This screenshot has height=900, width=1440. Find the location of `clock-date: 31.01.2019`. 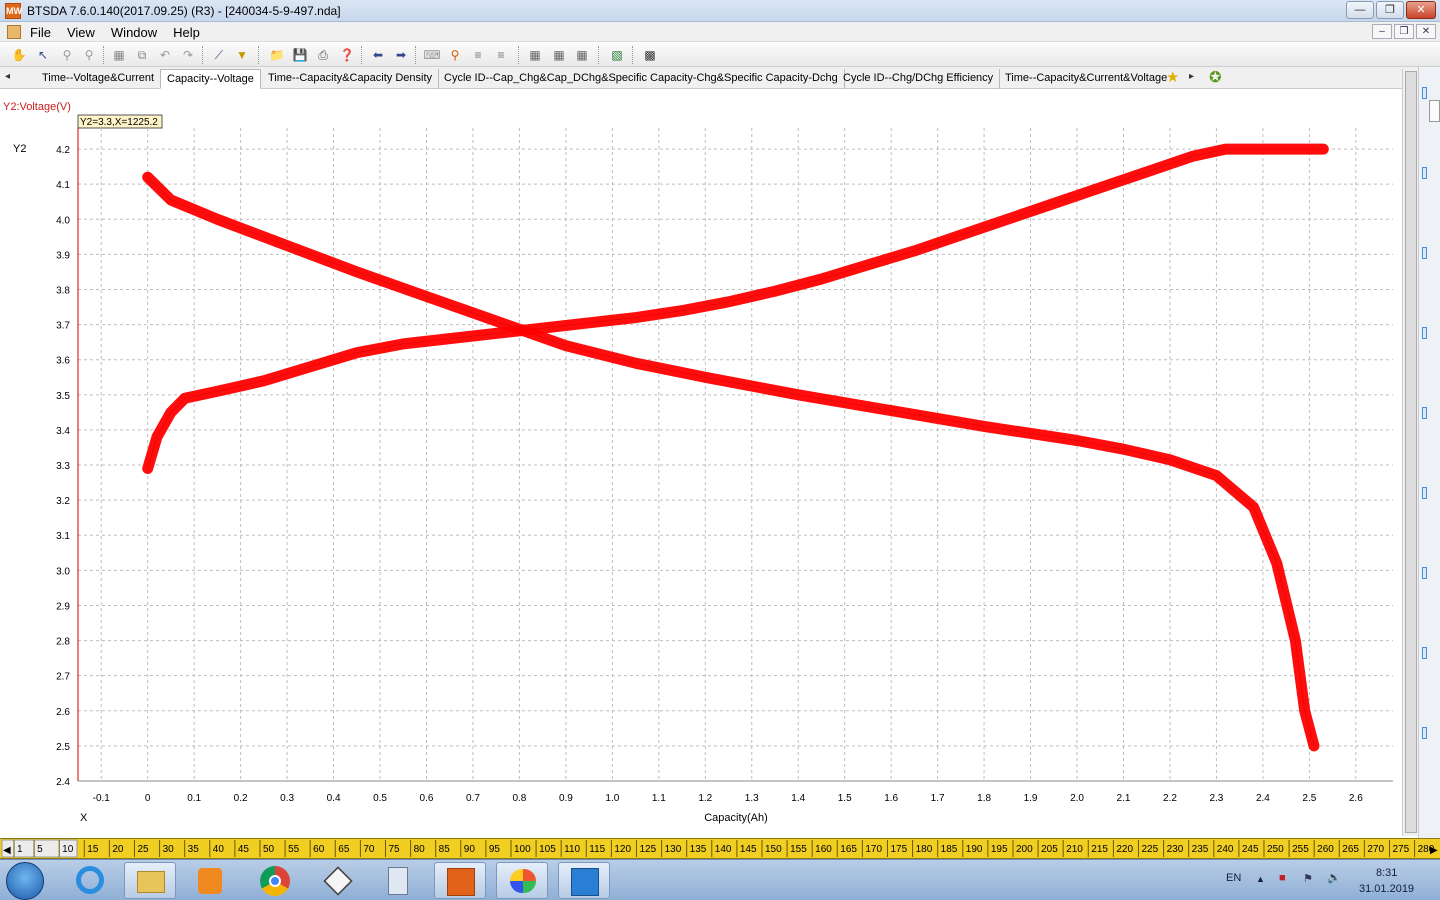

clock-date: 31.01.2019 is located at coordinates (1386, 889).